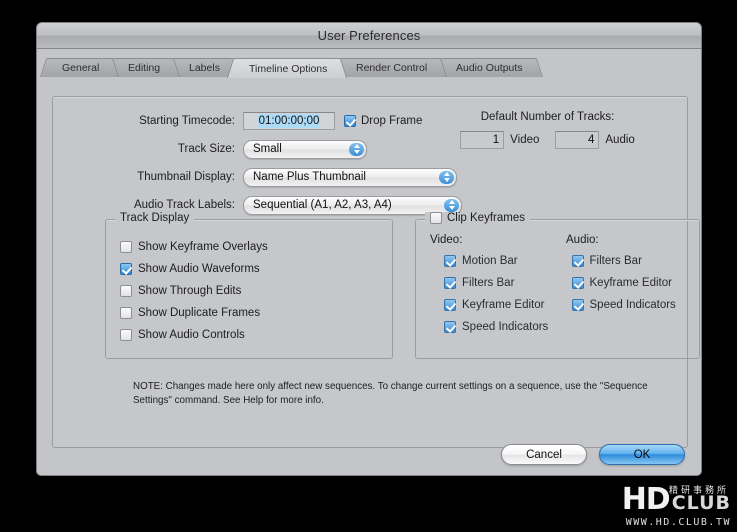 The width and height of the screenshot is (737, 532). I want to click on clip-keyframes-audio-item-keyframe-editor: Keyframe Editor, so click(635, 283).